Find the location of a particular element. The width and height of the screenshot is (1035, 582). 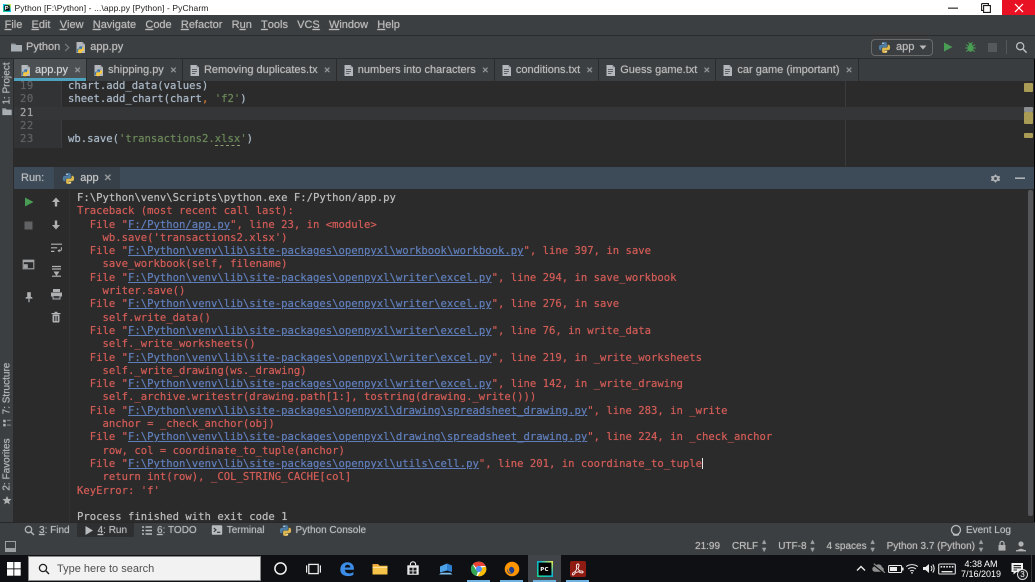

run-tab-app: app ✕ is located at coordinates (87, 178).